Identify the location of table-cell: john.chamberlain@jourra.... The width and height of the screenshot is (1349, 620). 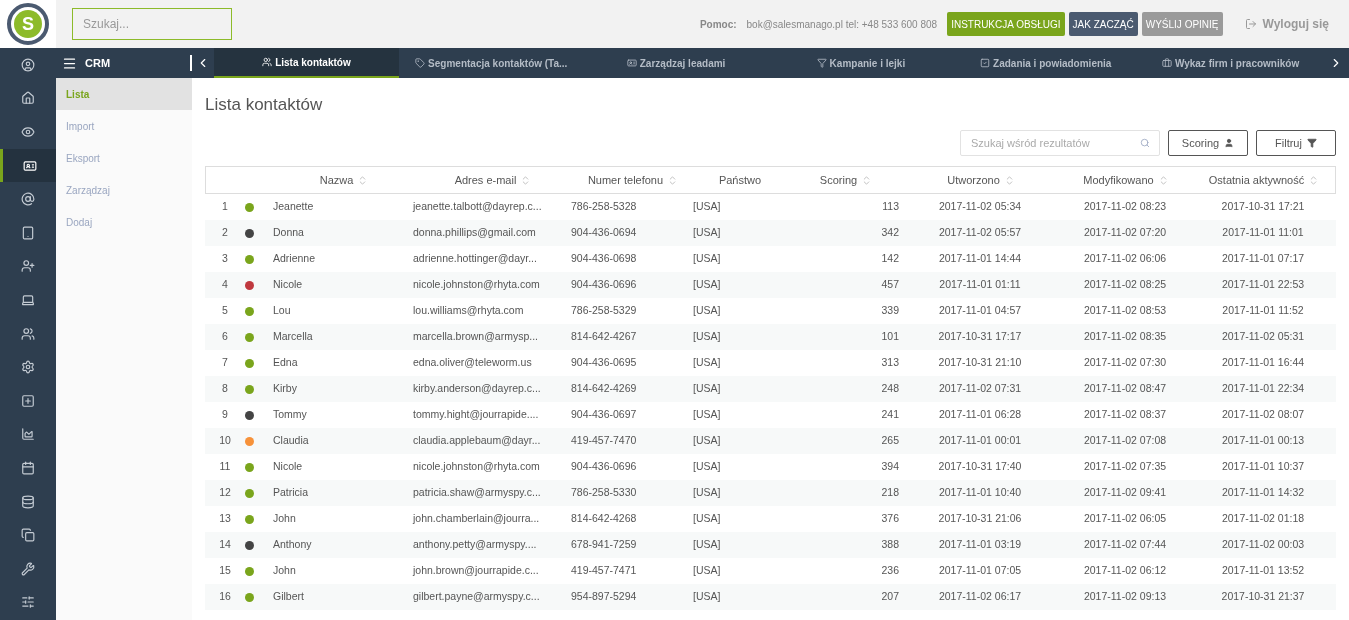
(476, 518).